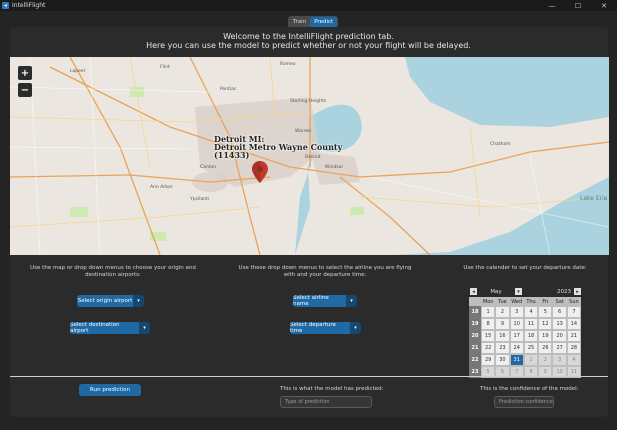 Image resolution: width=617 pixels, height=430 pixels. Describe the element at coordinates (552, 5) in the screenshot. I see `minimize-button: —` at that location.